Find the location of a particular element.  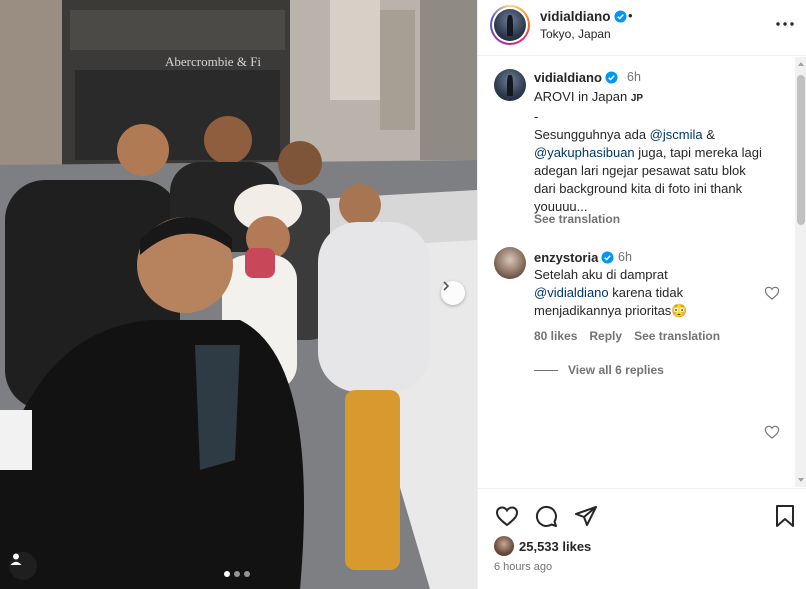

more-options-button is located at coordinates (785, 24).